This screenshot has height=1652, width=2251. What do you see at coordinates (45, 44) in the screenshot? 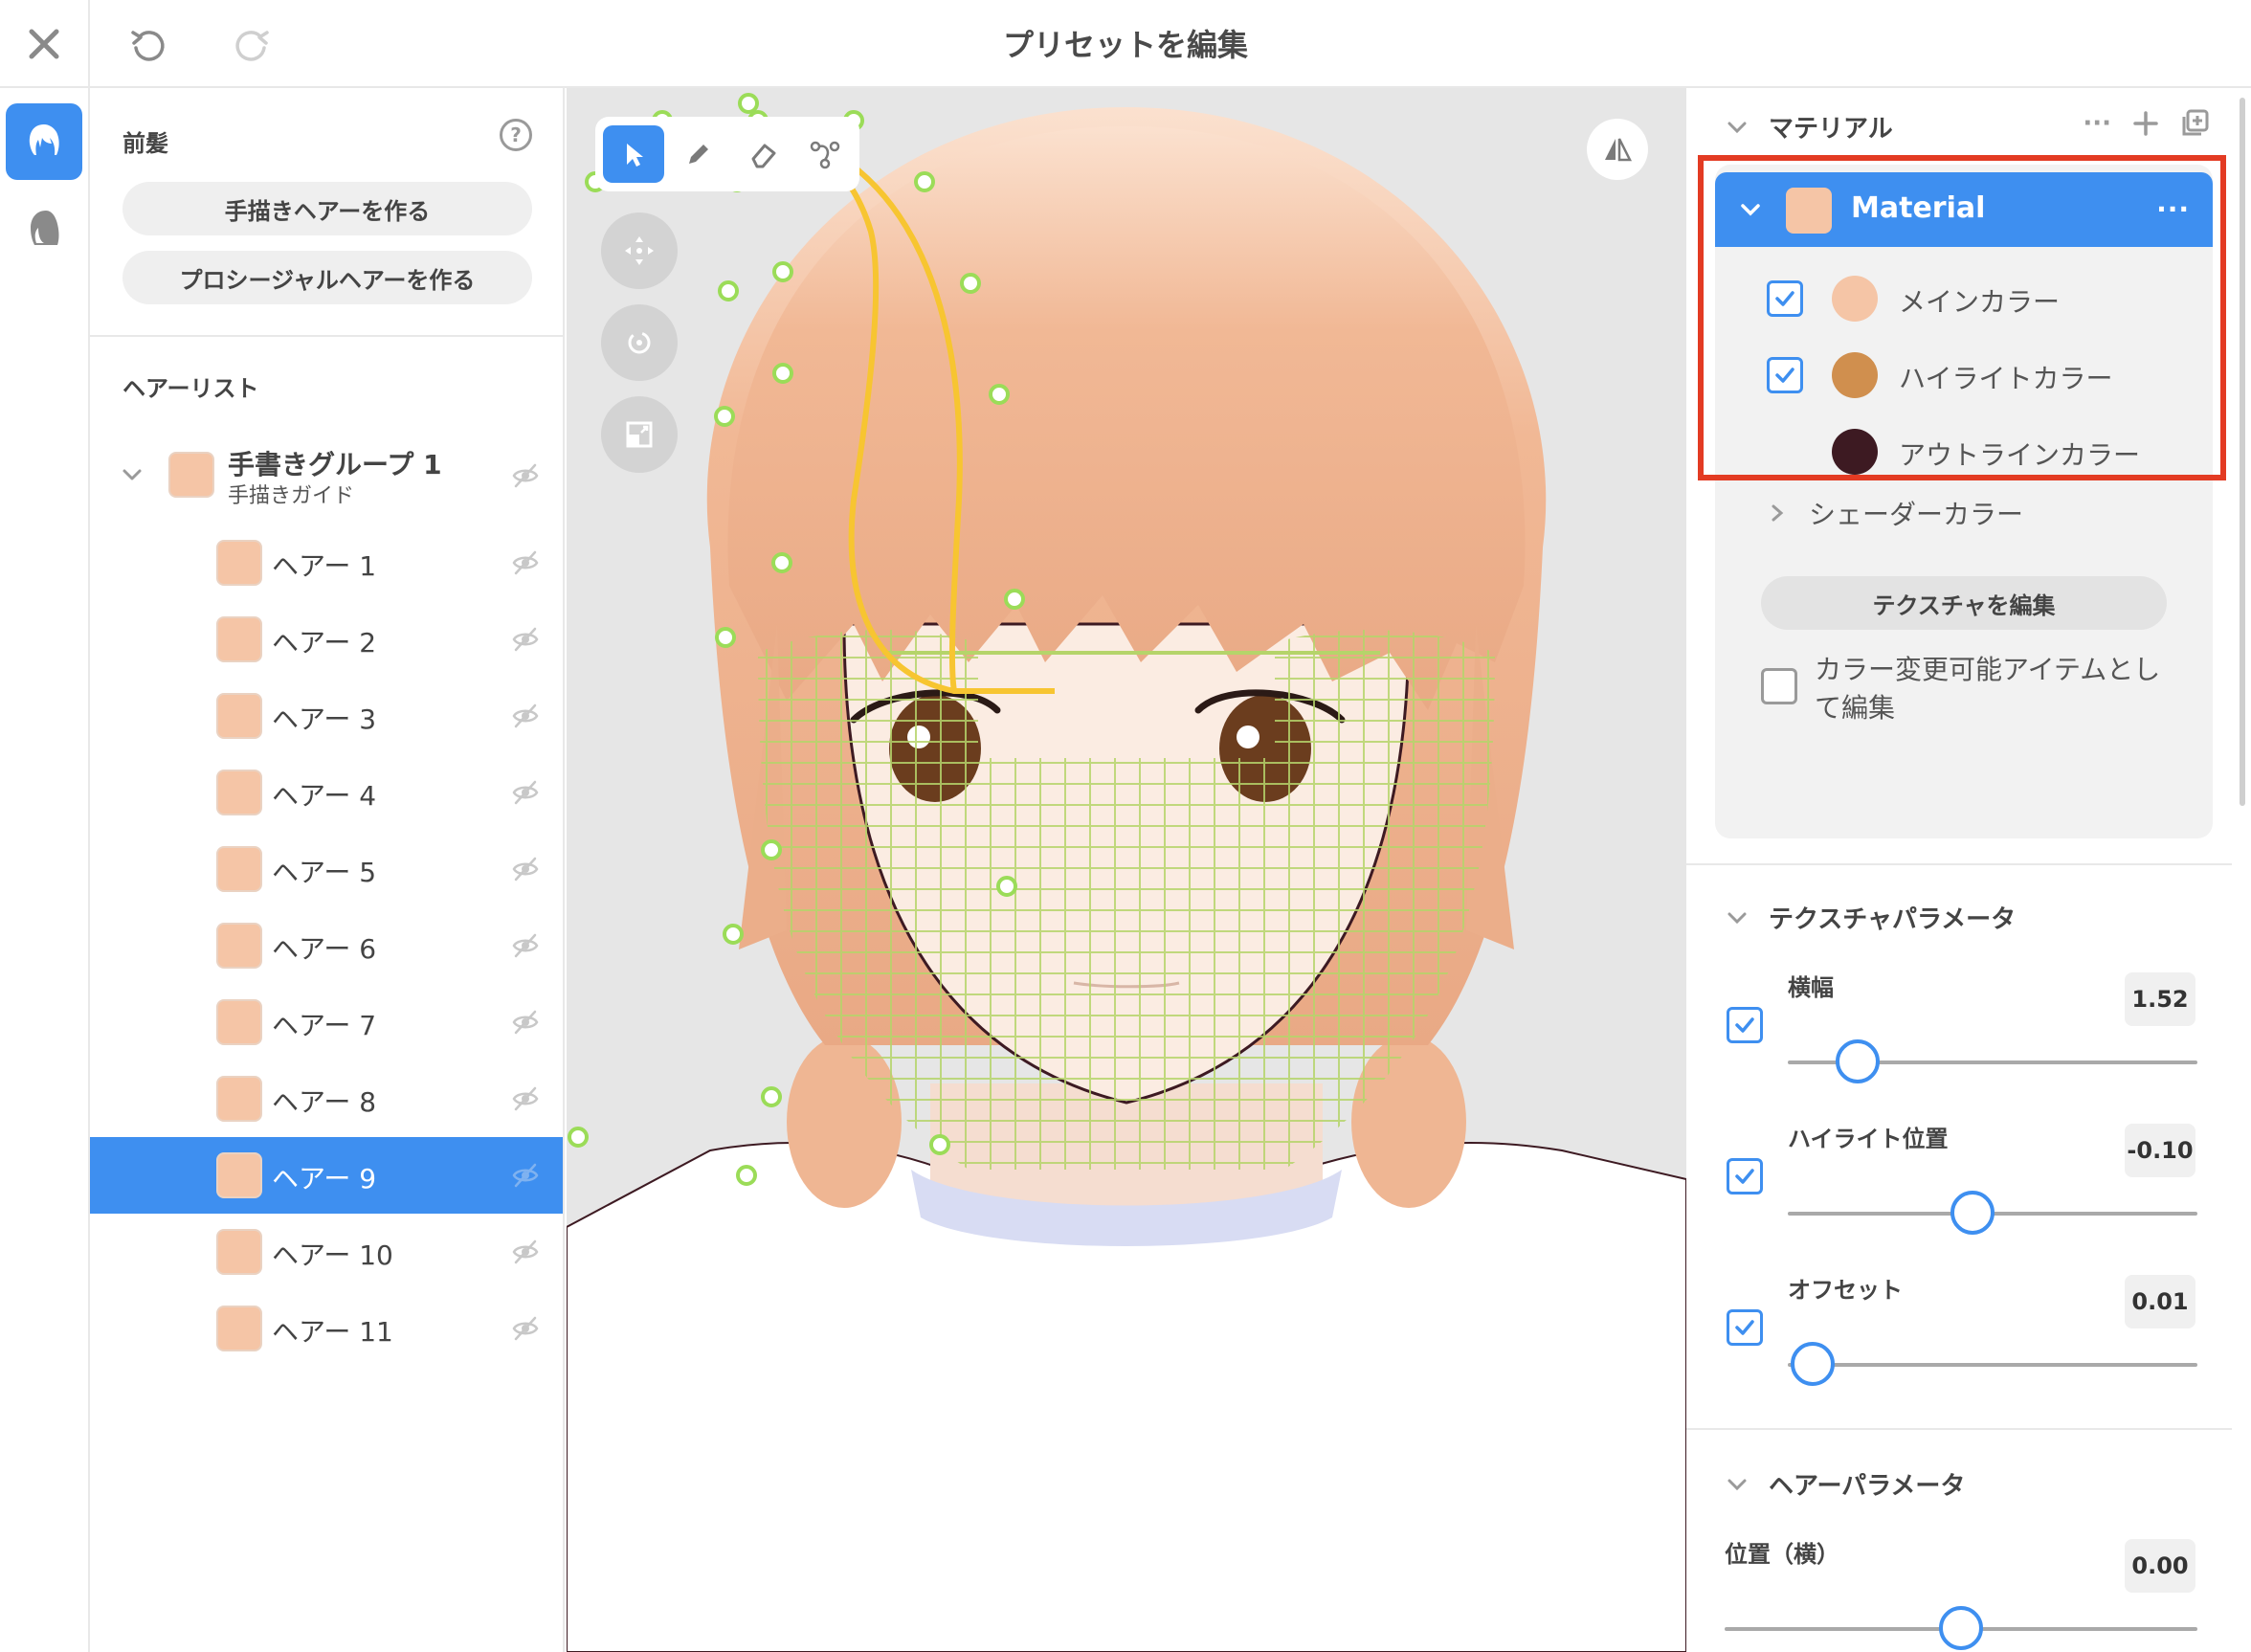
I see `close-button` at bounding box center [45, 44].